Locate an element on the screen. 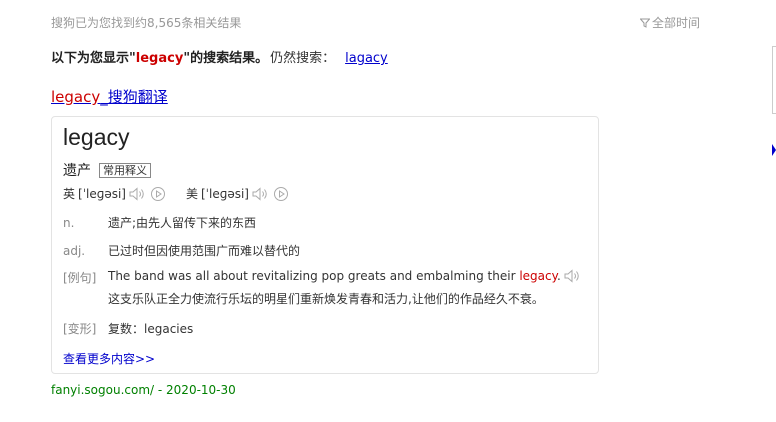  inflection-label: [变形] is located at coordinates (80, 329).